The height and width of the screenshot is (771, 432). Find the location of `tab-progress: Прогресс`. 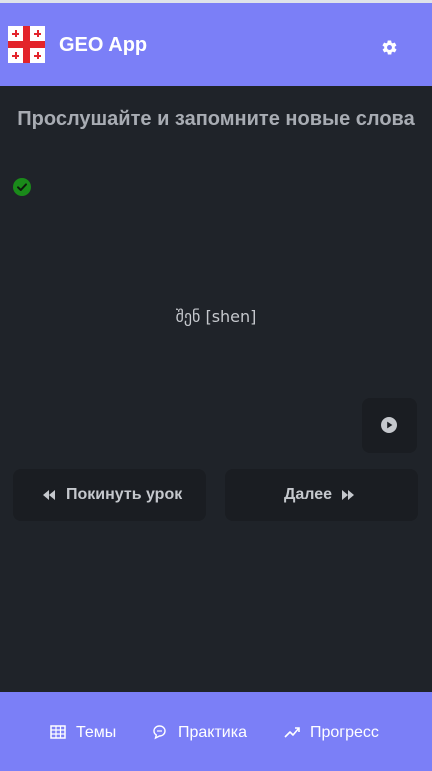

tab-progress: Прогресс is located at coordinates (334, 732).